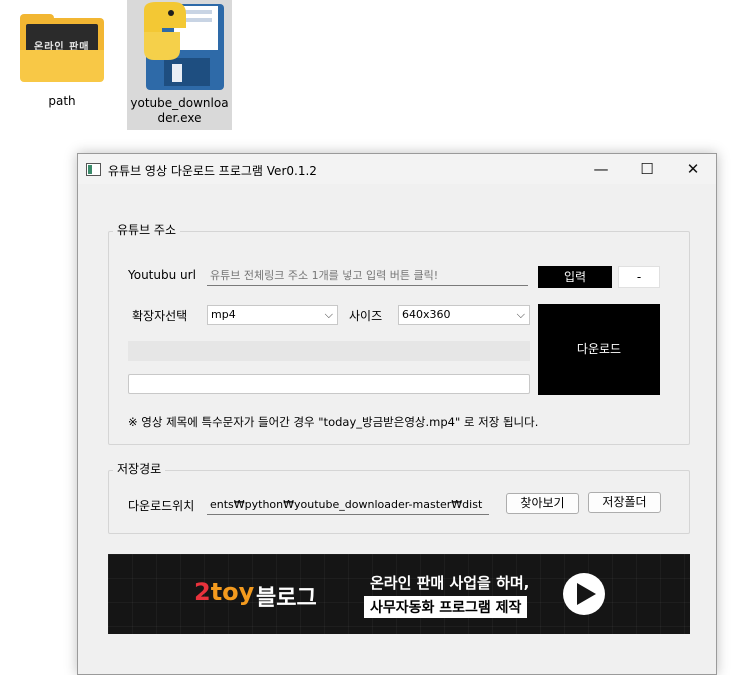  Describe the element at coordinates (147, 229) in the screenshot. I see `youtube-address-legend: 유튜브 주소` at that location.